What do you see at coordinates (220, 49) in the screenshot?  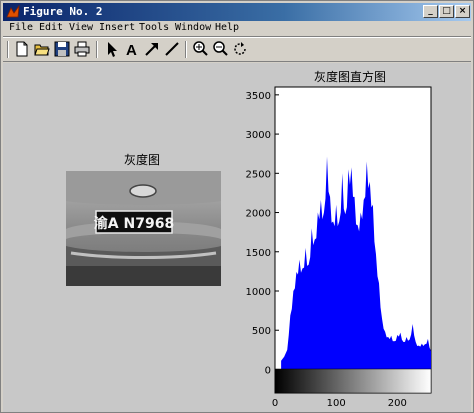 I see `zoom-out-icon` at bounding box center [220, 49].